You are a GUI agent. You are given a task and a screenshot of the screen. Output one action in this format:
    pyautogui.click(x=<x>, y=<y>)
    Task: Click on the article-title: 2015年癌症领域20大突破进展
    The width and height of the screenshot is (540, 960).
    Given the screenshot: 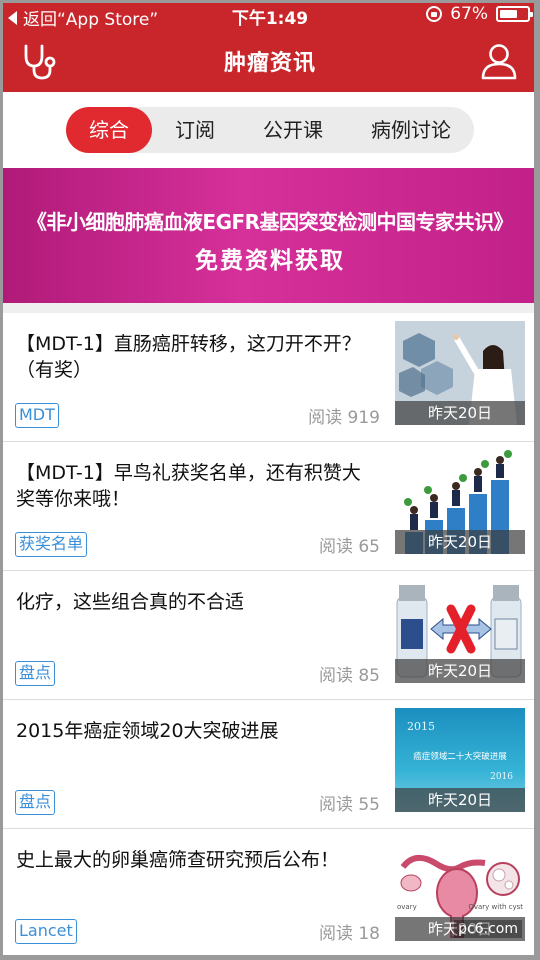 What is the action you would take?
    pyautogui.click(x=147, y=731)
    